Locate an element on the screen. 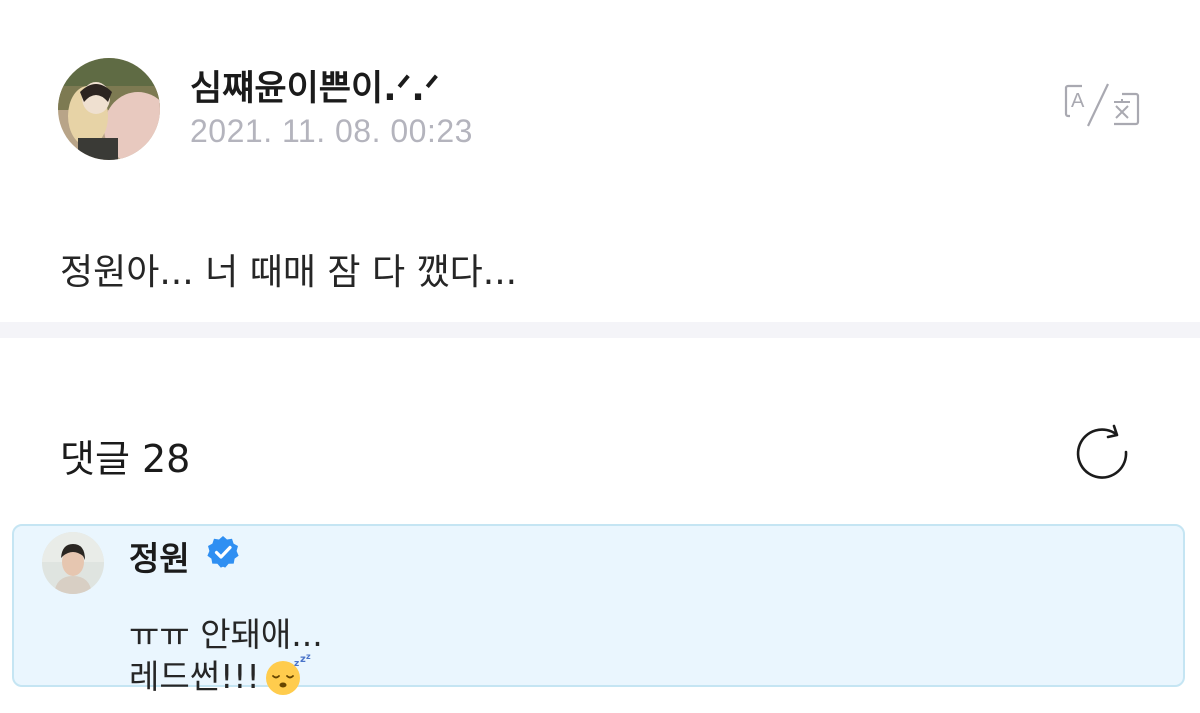 Image resolution: width=1200 pixels, height=713 pixels. translate-icon: A is located at coordinates (1102, 105).